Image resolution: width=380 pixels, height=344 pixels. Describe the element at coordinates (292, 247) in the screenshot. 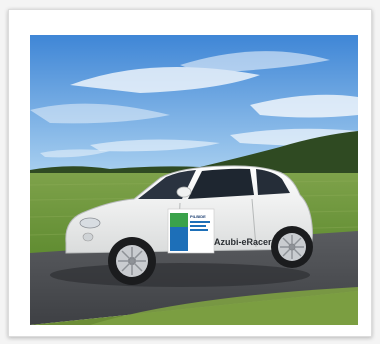

I see `car-rear-wheel` at that location.